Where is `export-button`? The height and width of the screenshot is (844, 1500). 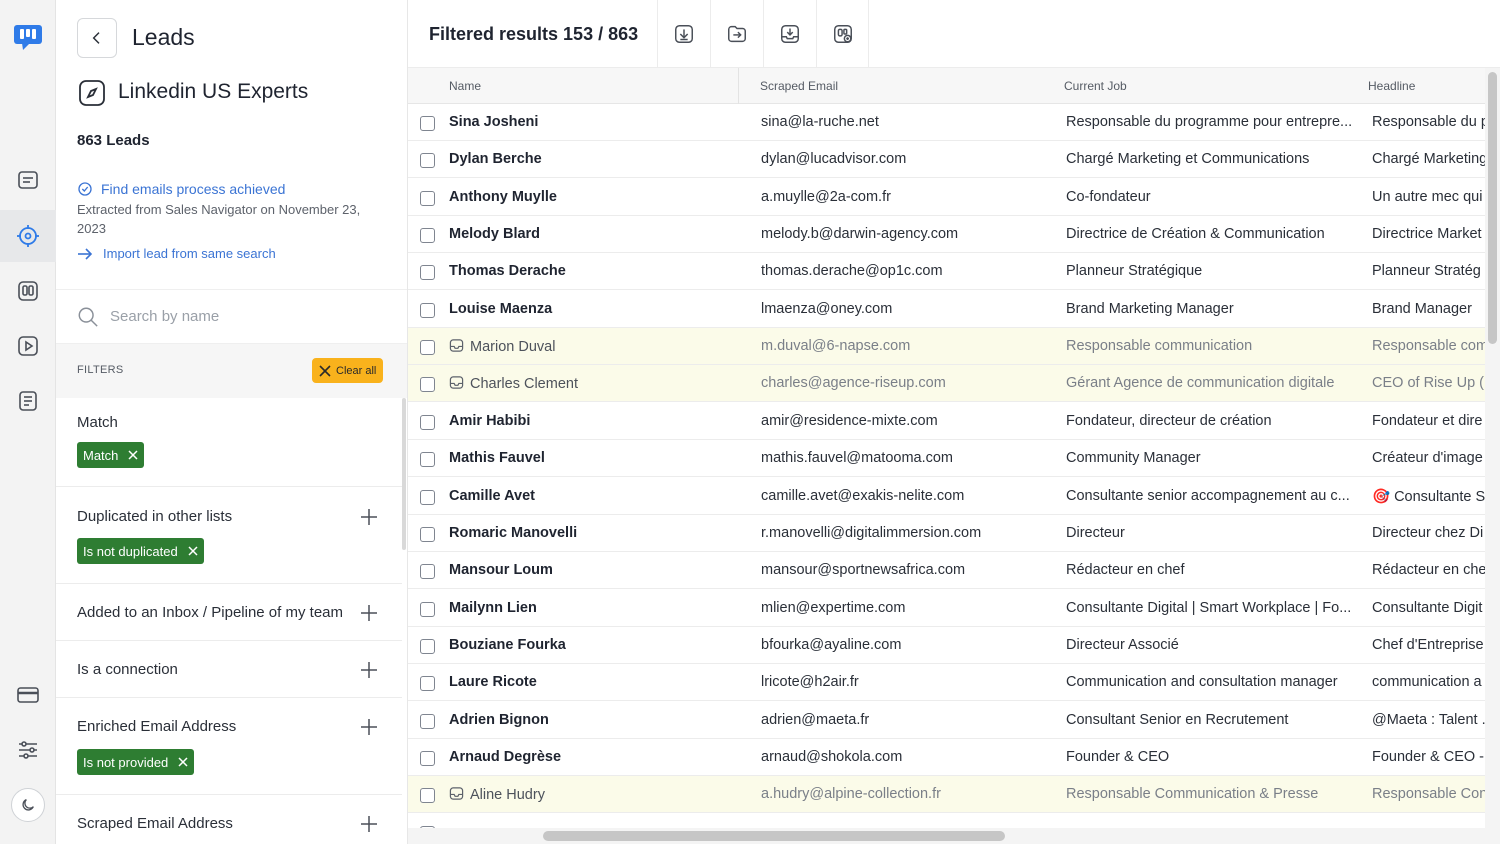
export-button is located at coordinates (736, 34).